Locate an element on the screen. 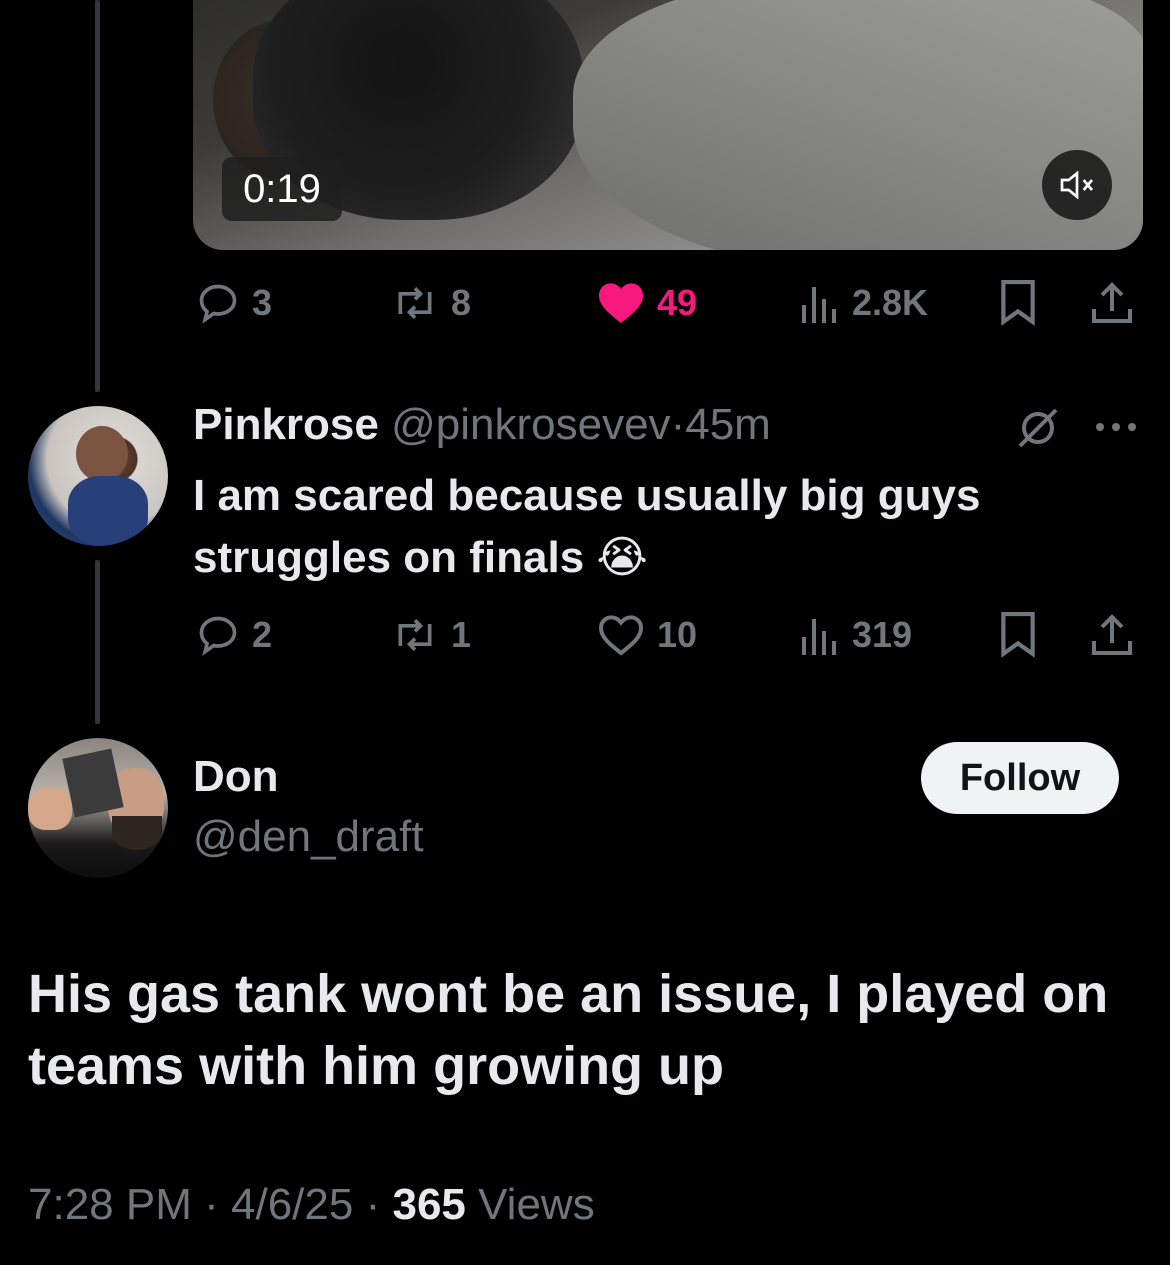  thread-line-top is located at coordinates (97, 196).